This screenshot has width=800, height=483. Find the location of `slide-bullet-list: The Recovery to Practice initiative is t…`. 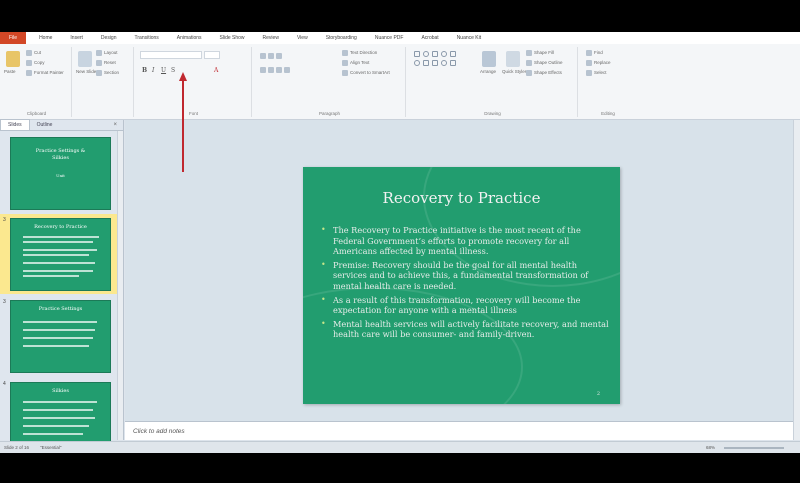

slide-bullet-list: The Recovery to Practice initiative is t… is located at coordinates (465, 284).